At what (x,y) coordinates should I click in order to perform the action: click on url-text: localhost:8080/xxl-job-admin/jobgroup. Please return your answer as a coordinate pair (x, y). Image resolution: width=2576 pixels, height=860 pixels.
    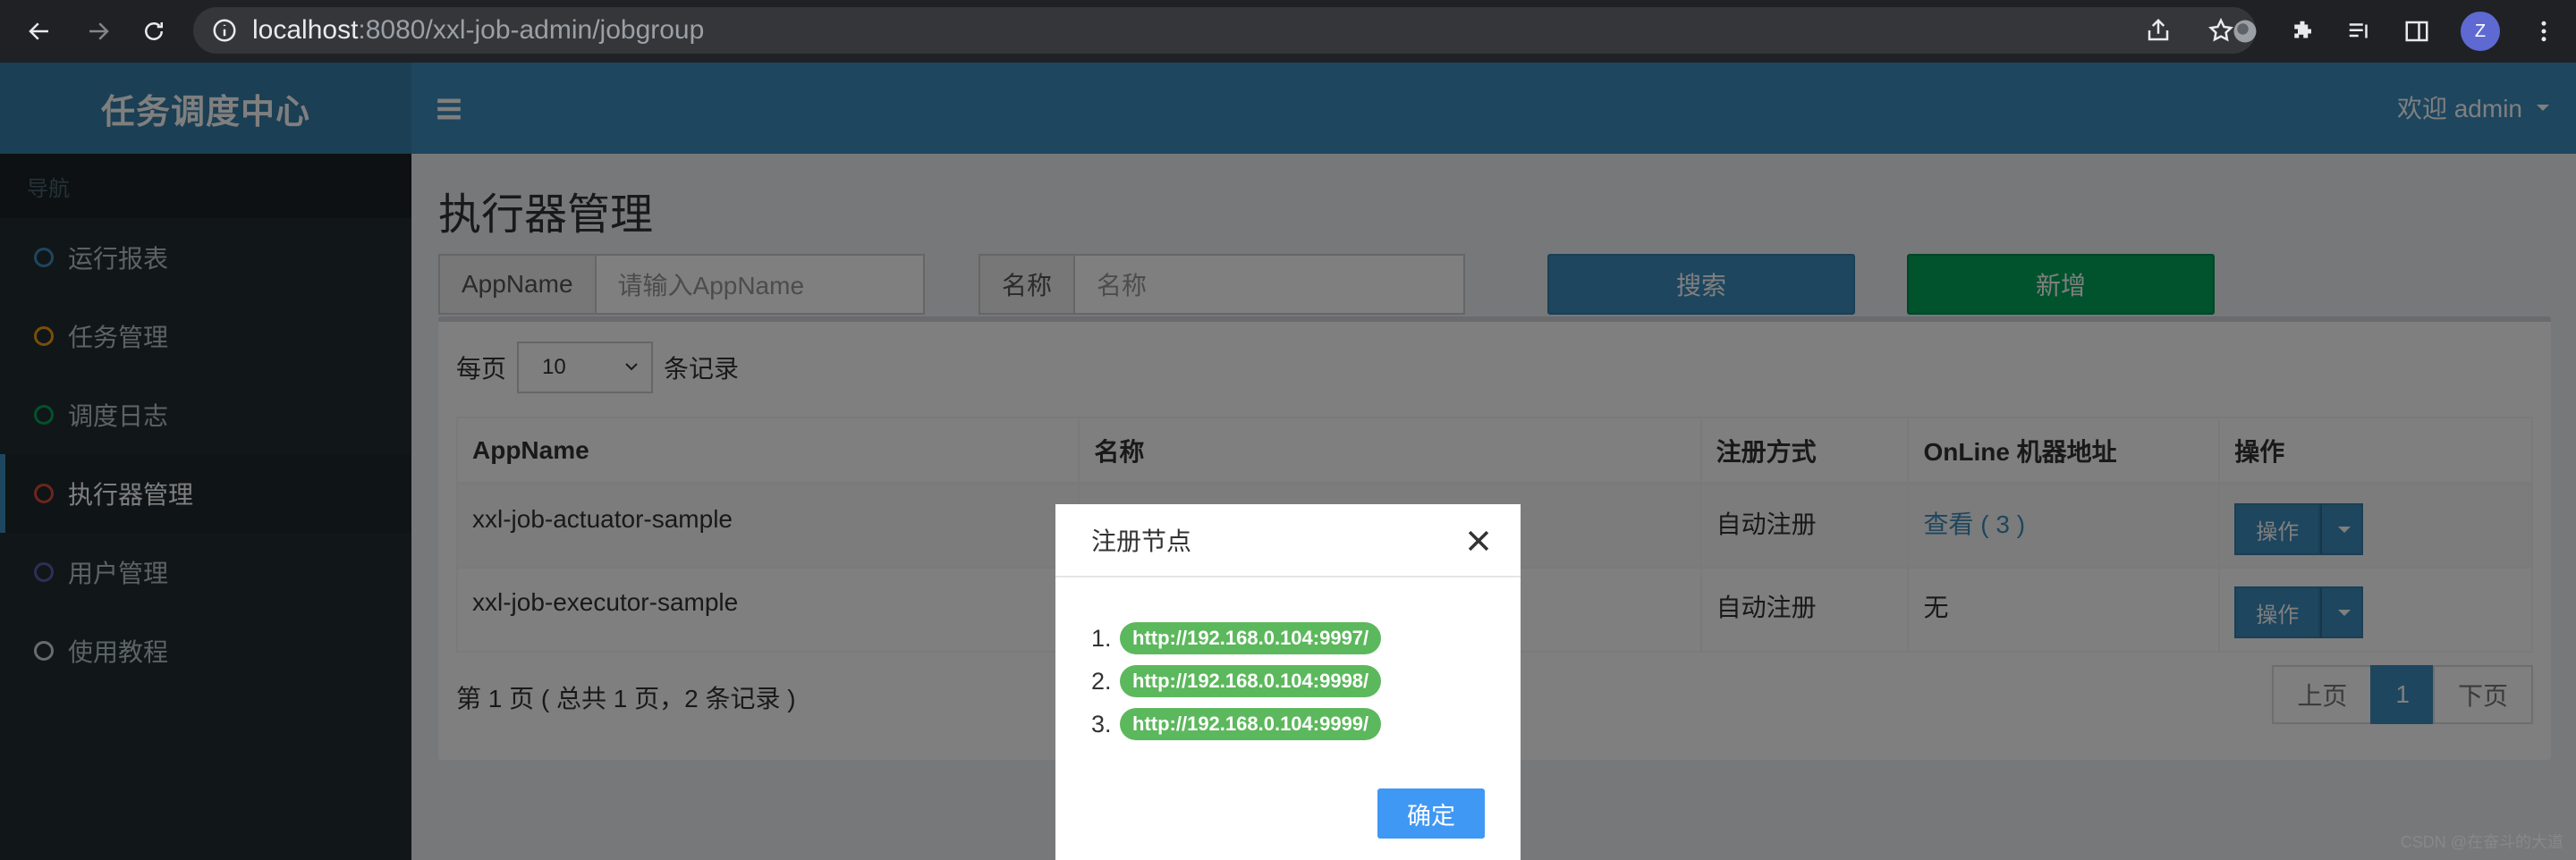
    Looking at the image, I should click on (478, 30).